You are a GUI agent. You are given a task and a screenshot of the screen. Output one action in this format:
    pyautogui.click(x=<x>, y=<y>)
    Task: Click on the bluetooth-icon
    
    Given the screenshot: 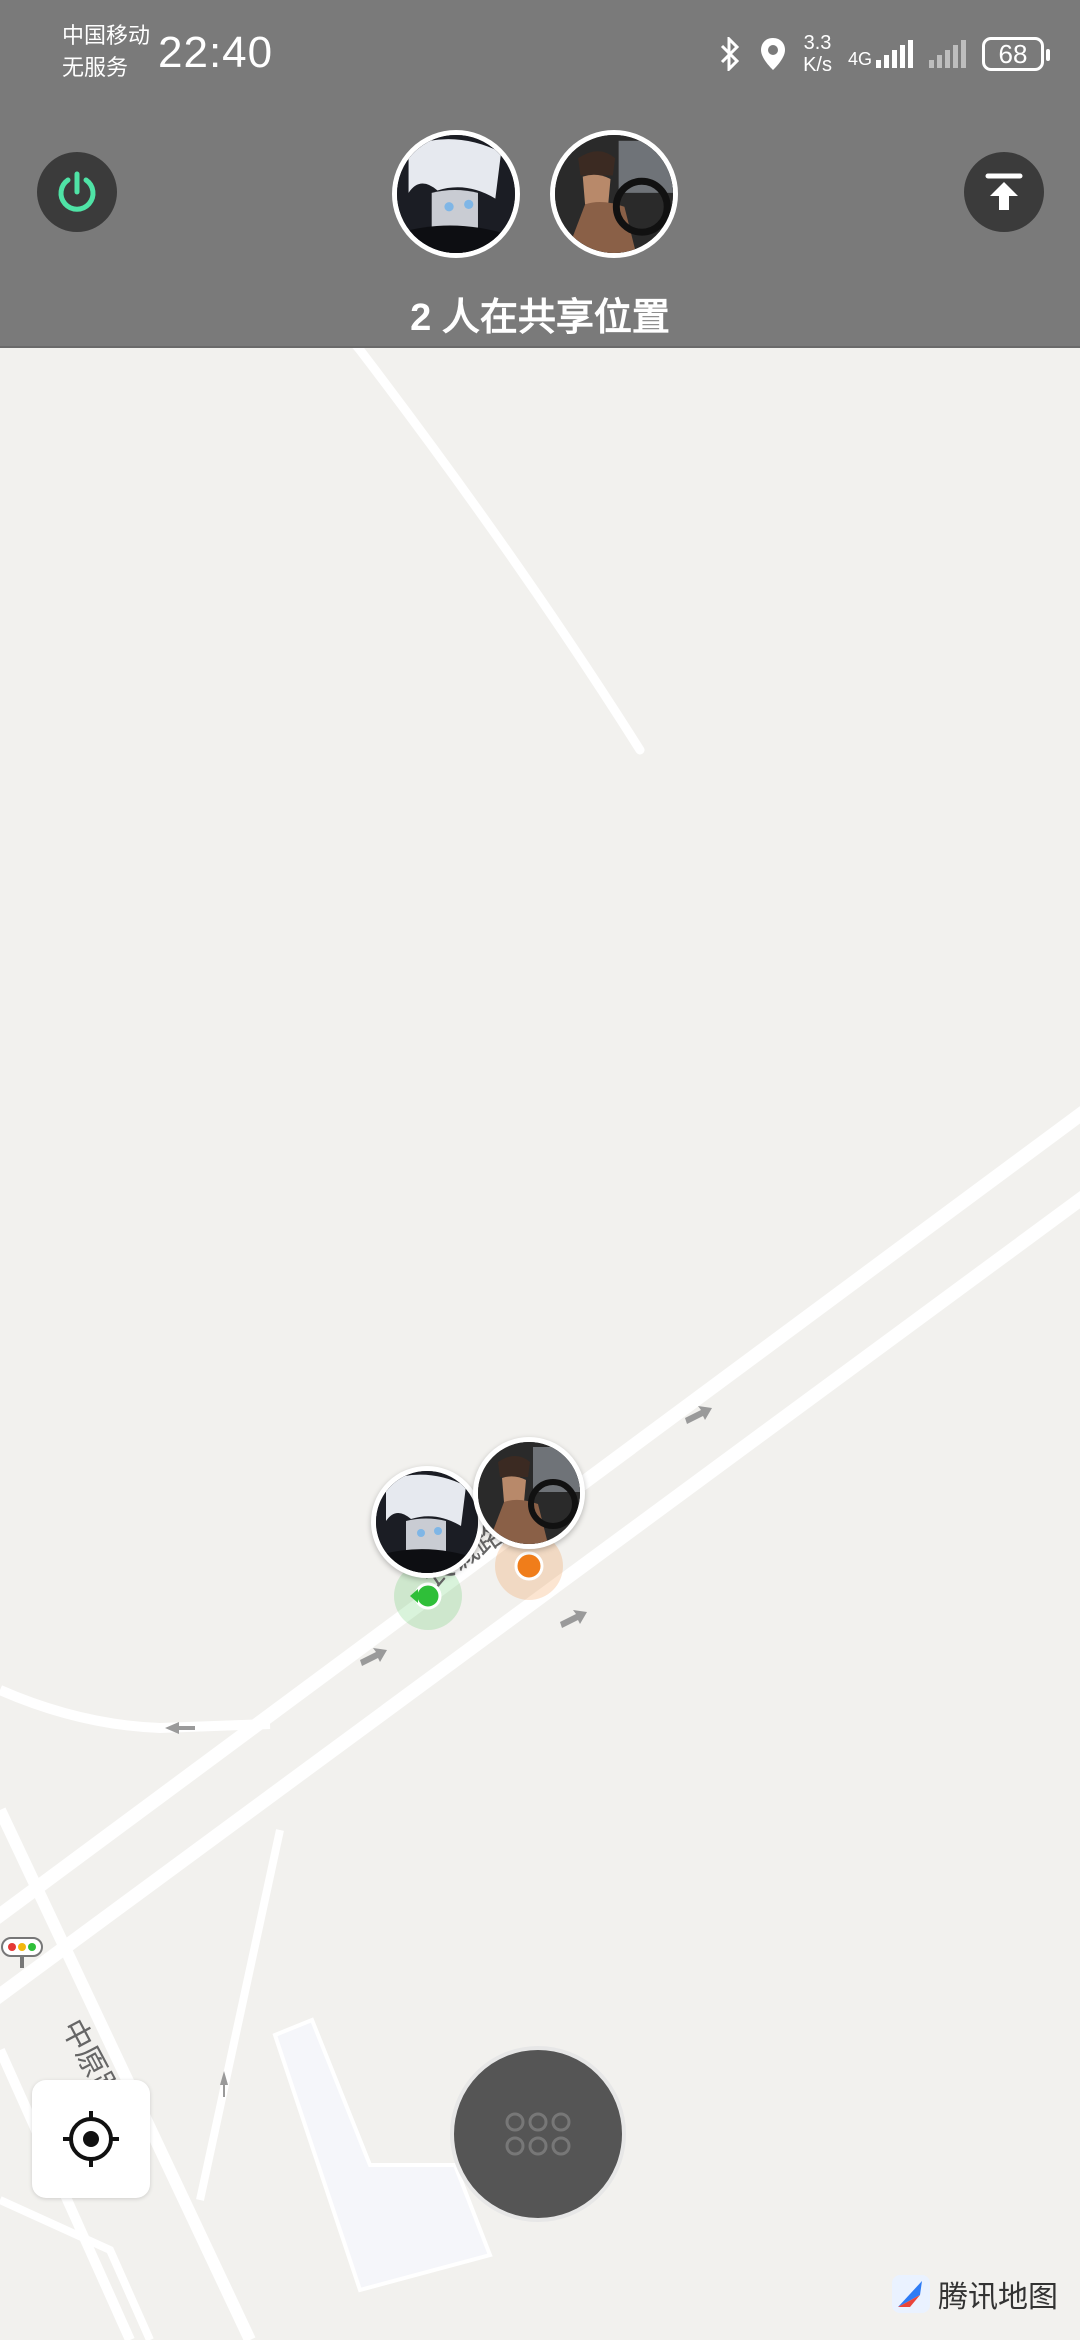 What is the action you would take?
    pyautogui.click(x=730, y=54)
    